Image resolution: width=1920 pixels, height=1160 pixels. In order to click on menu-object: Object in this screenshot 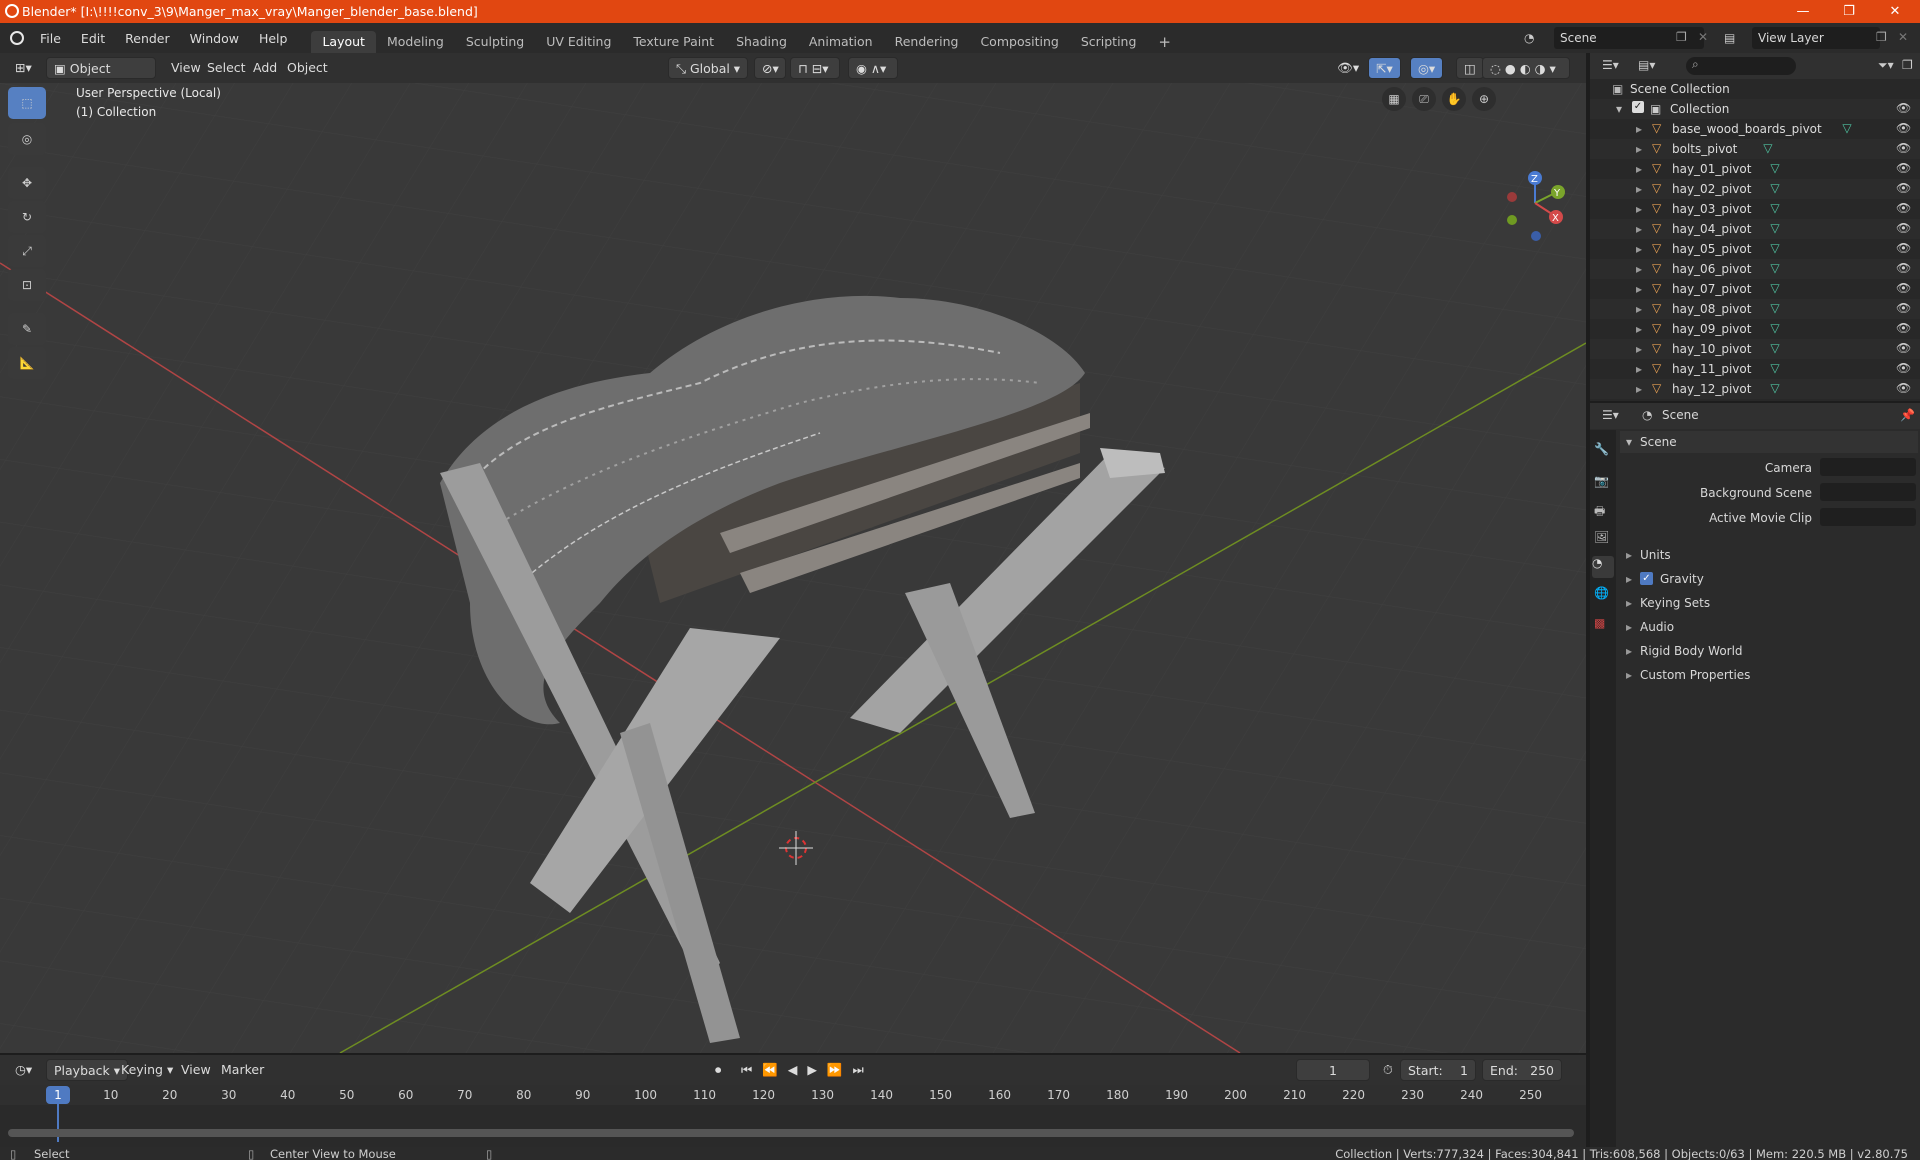, I will do `click(307, 68)`.